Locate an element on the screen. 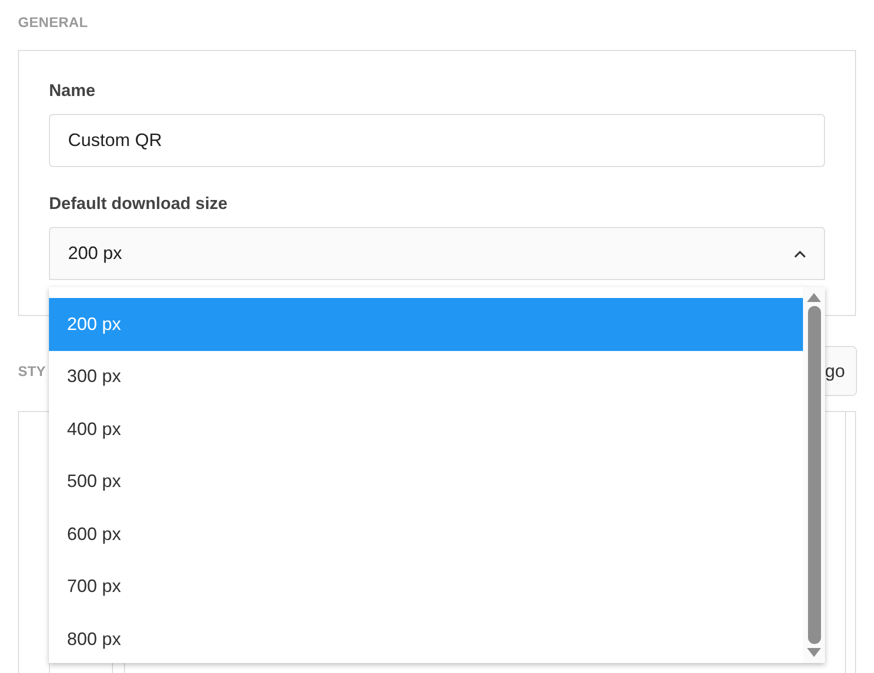  scrollbar is located at coordinates (814, 475).